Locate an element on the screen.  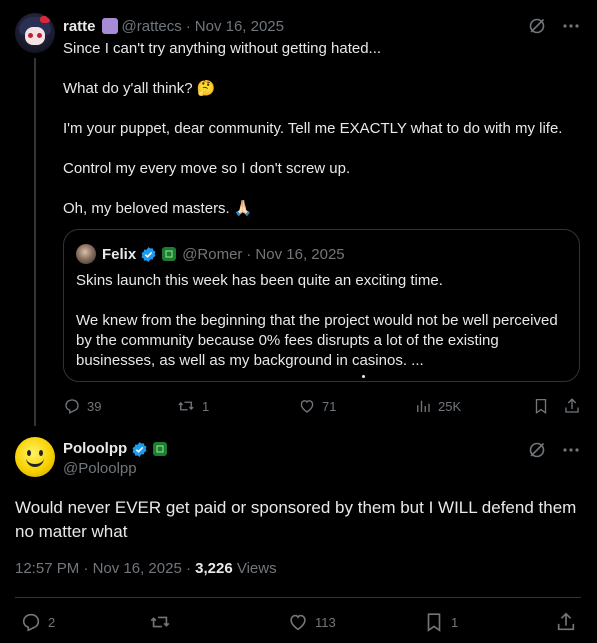
tweet-paragraph: What do y'all think? 🤔 is located at coordinates (139, 88).